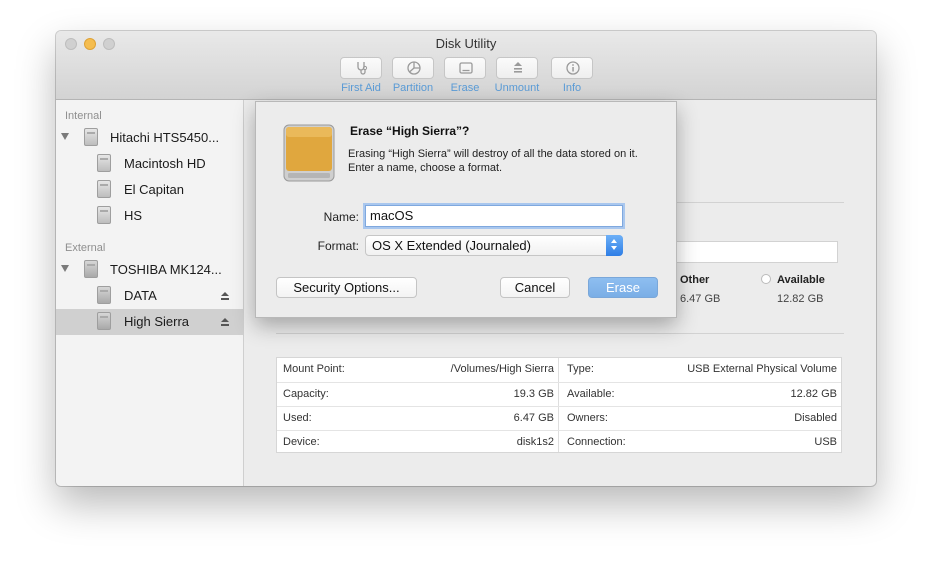 The height and width of the screenshot is (565, 932). Describe the element at coordinates (815, 418) in the screenshot. I see `info-value: Disabled` at that location.